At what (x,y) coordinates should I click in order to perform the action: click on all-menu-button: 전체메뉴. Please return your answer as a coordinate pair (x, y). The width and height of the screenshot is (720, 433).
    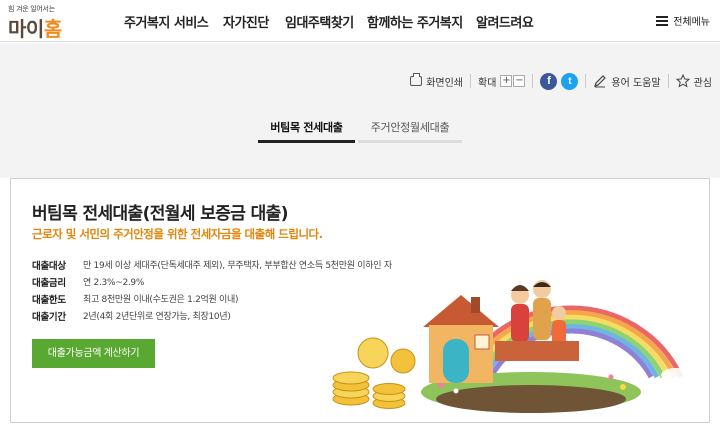
    Looking at the image, I should click on (683, 20).